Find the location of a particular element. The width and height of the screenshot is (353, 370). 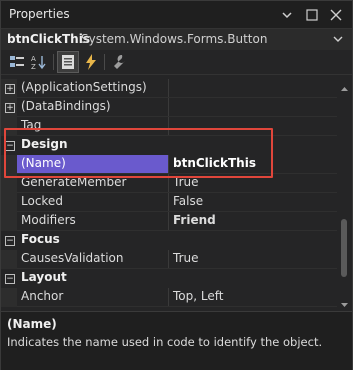

property-row-anchor: Anchor Top, Left is located at coordinates (169, 297).